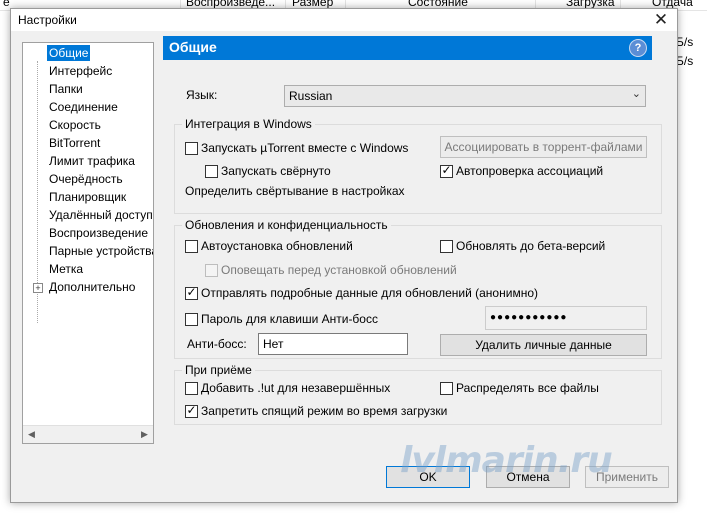  What do you see at coordinates (191, 246) in the screenshot?
I see `auto-install-checkbox` at bounding box center [191, 246].